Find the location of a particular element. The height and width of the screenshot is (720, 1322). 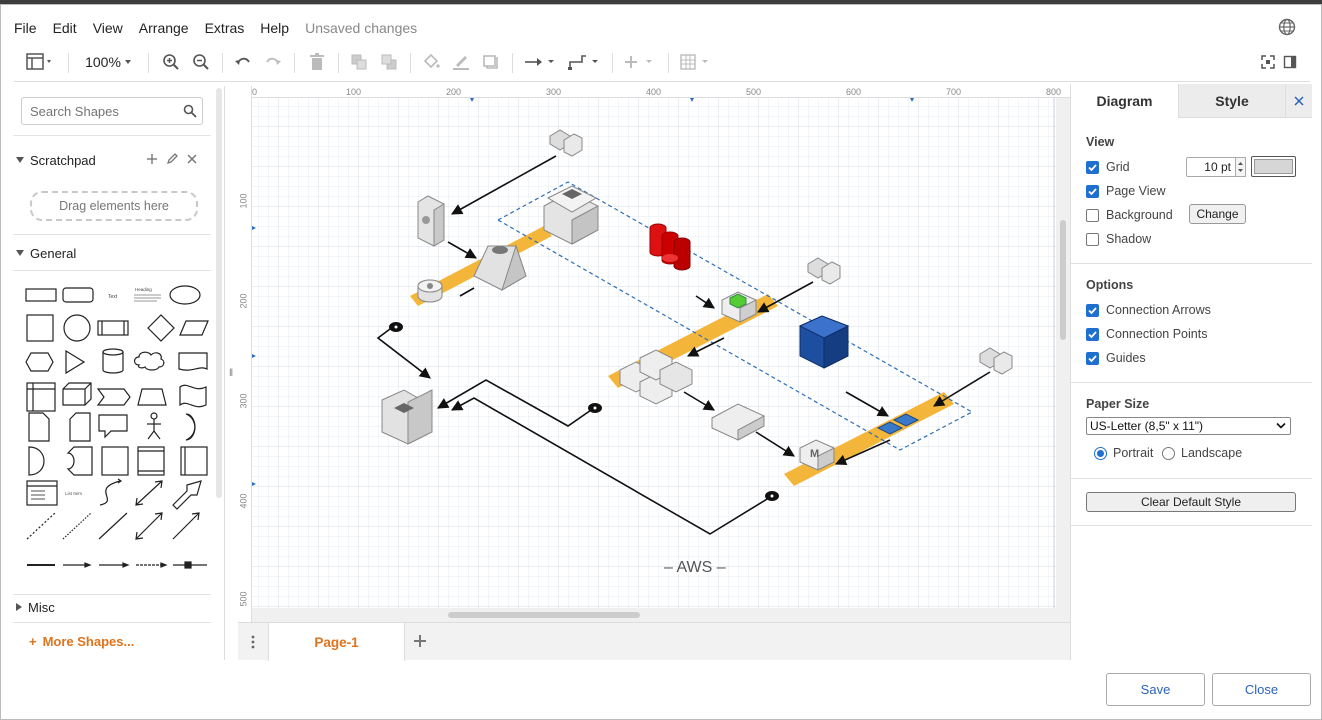

background-checkbox: Background is located at coordinates (1129, 215).